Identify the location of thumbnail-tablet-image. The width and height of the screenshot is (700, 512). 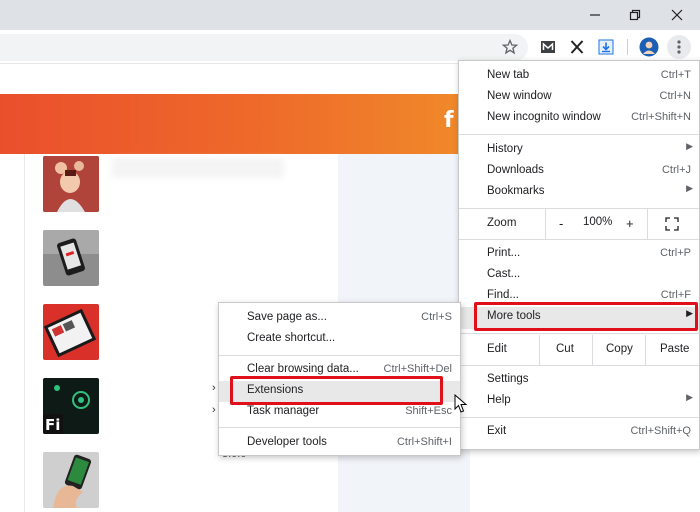
(71, 332).